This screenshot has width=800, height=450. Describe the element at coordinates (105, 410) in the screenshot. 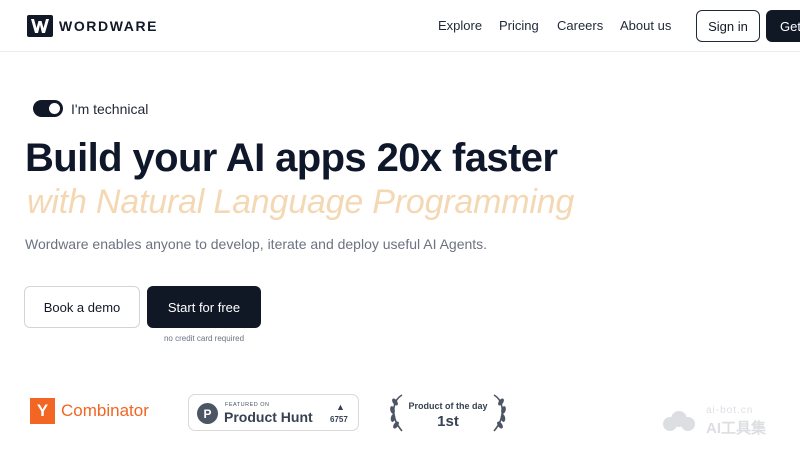

I see `ycombinator-text: Combinator` at that location.